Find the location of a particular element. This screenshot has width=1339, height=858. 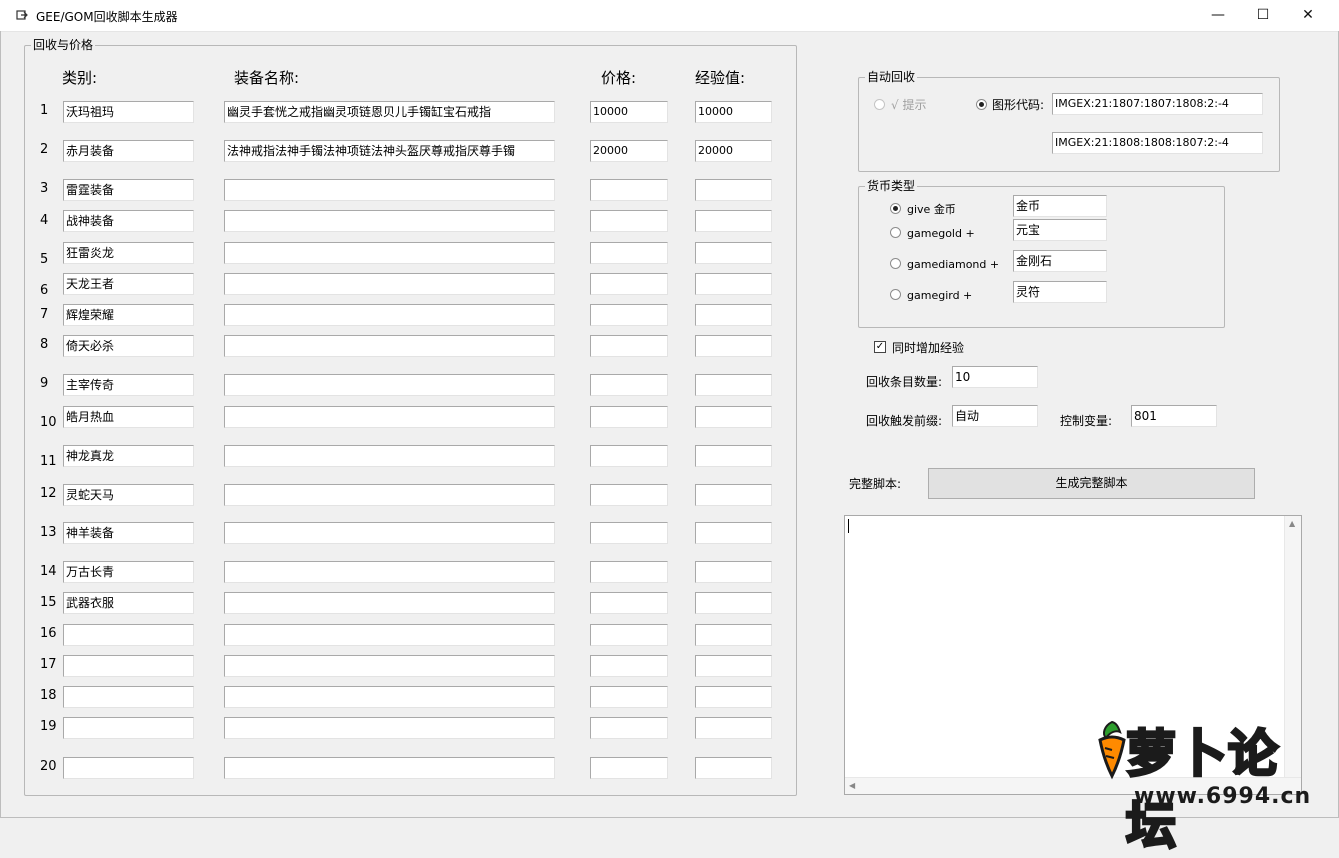

gamegold-radio is located at coordinates (895, 232).